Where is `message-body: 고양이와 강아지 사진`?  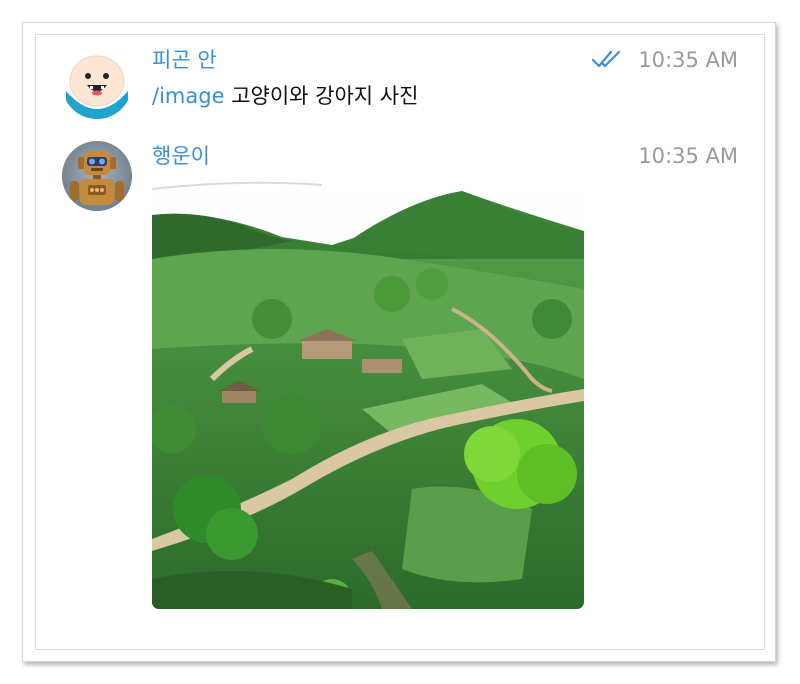 message-body: 고양이와 강아지 사진 is located at coordinates (325, 96).